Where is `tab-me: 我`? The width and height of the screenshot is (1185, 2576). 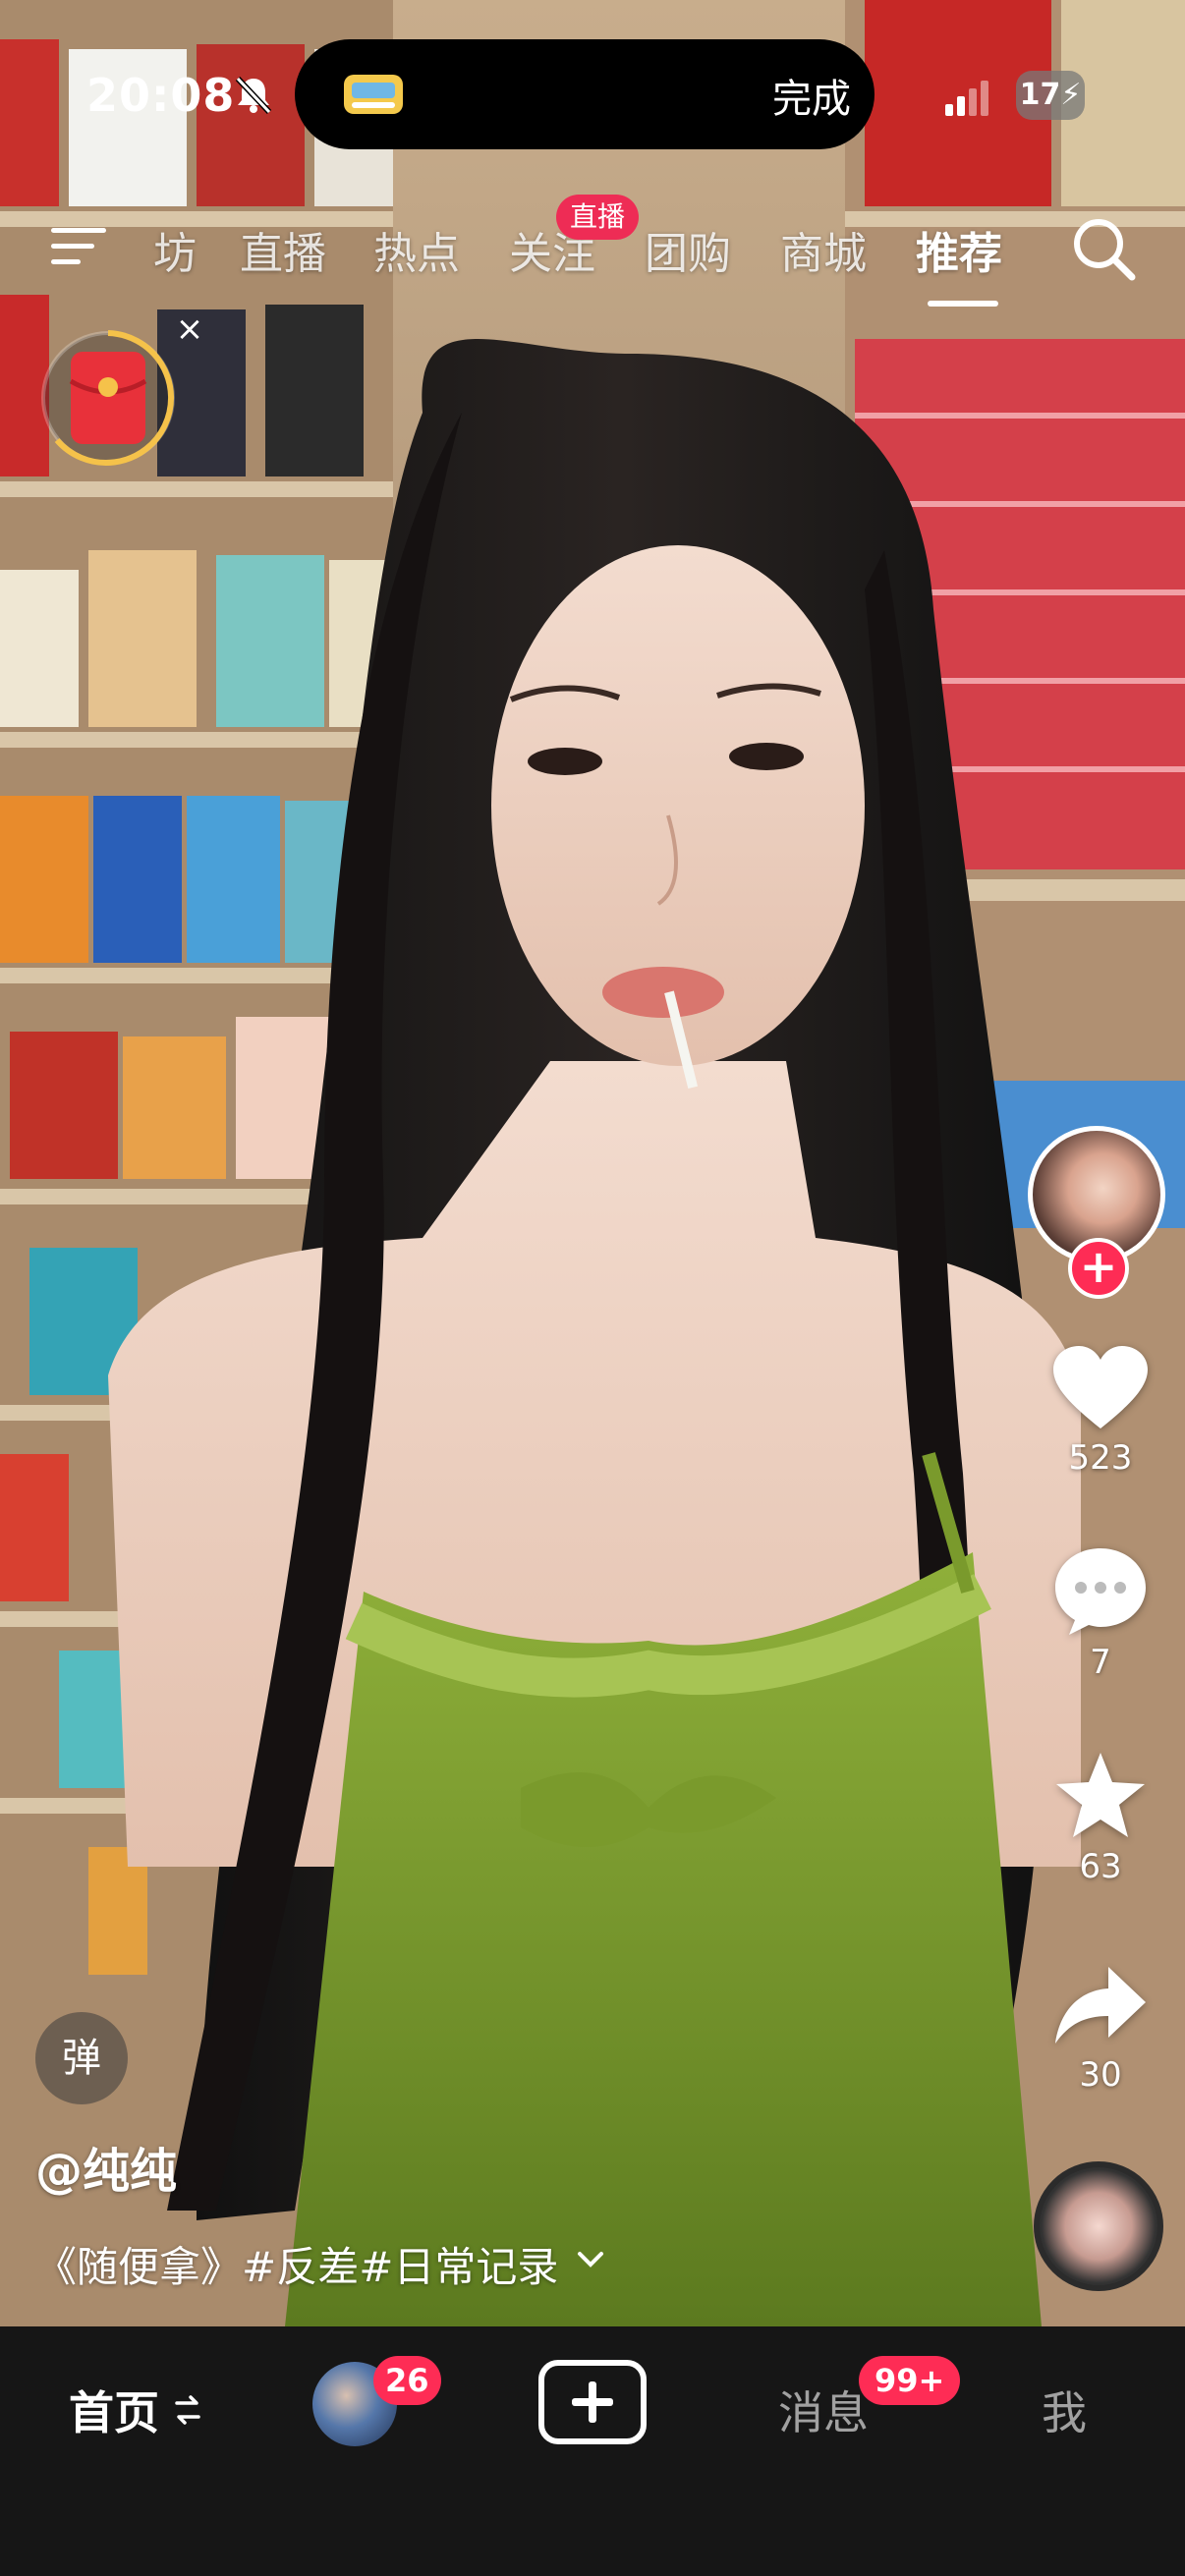 tab-me: 我 is located at coordinates (1065, 2410).